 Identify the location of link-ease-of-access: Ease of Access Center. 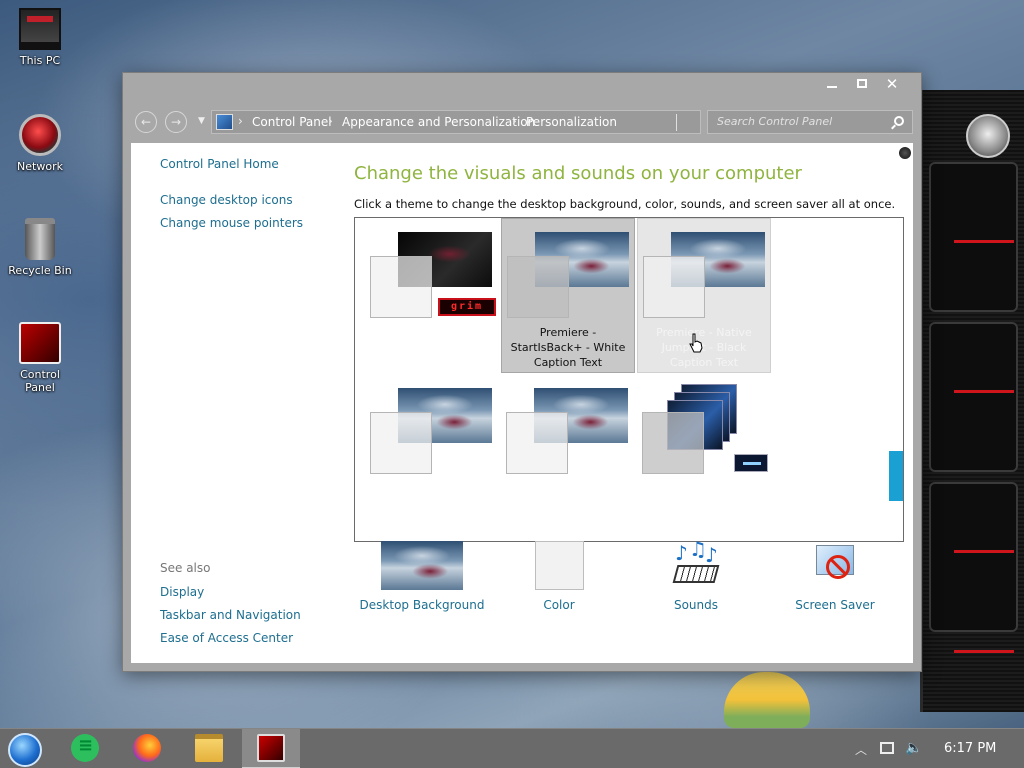
(226, 638).